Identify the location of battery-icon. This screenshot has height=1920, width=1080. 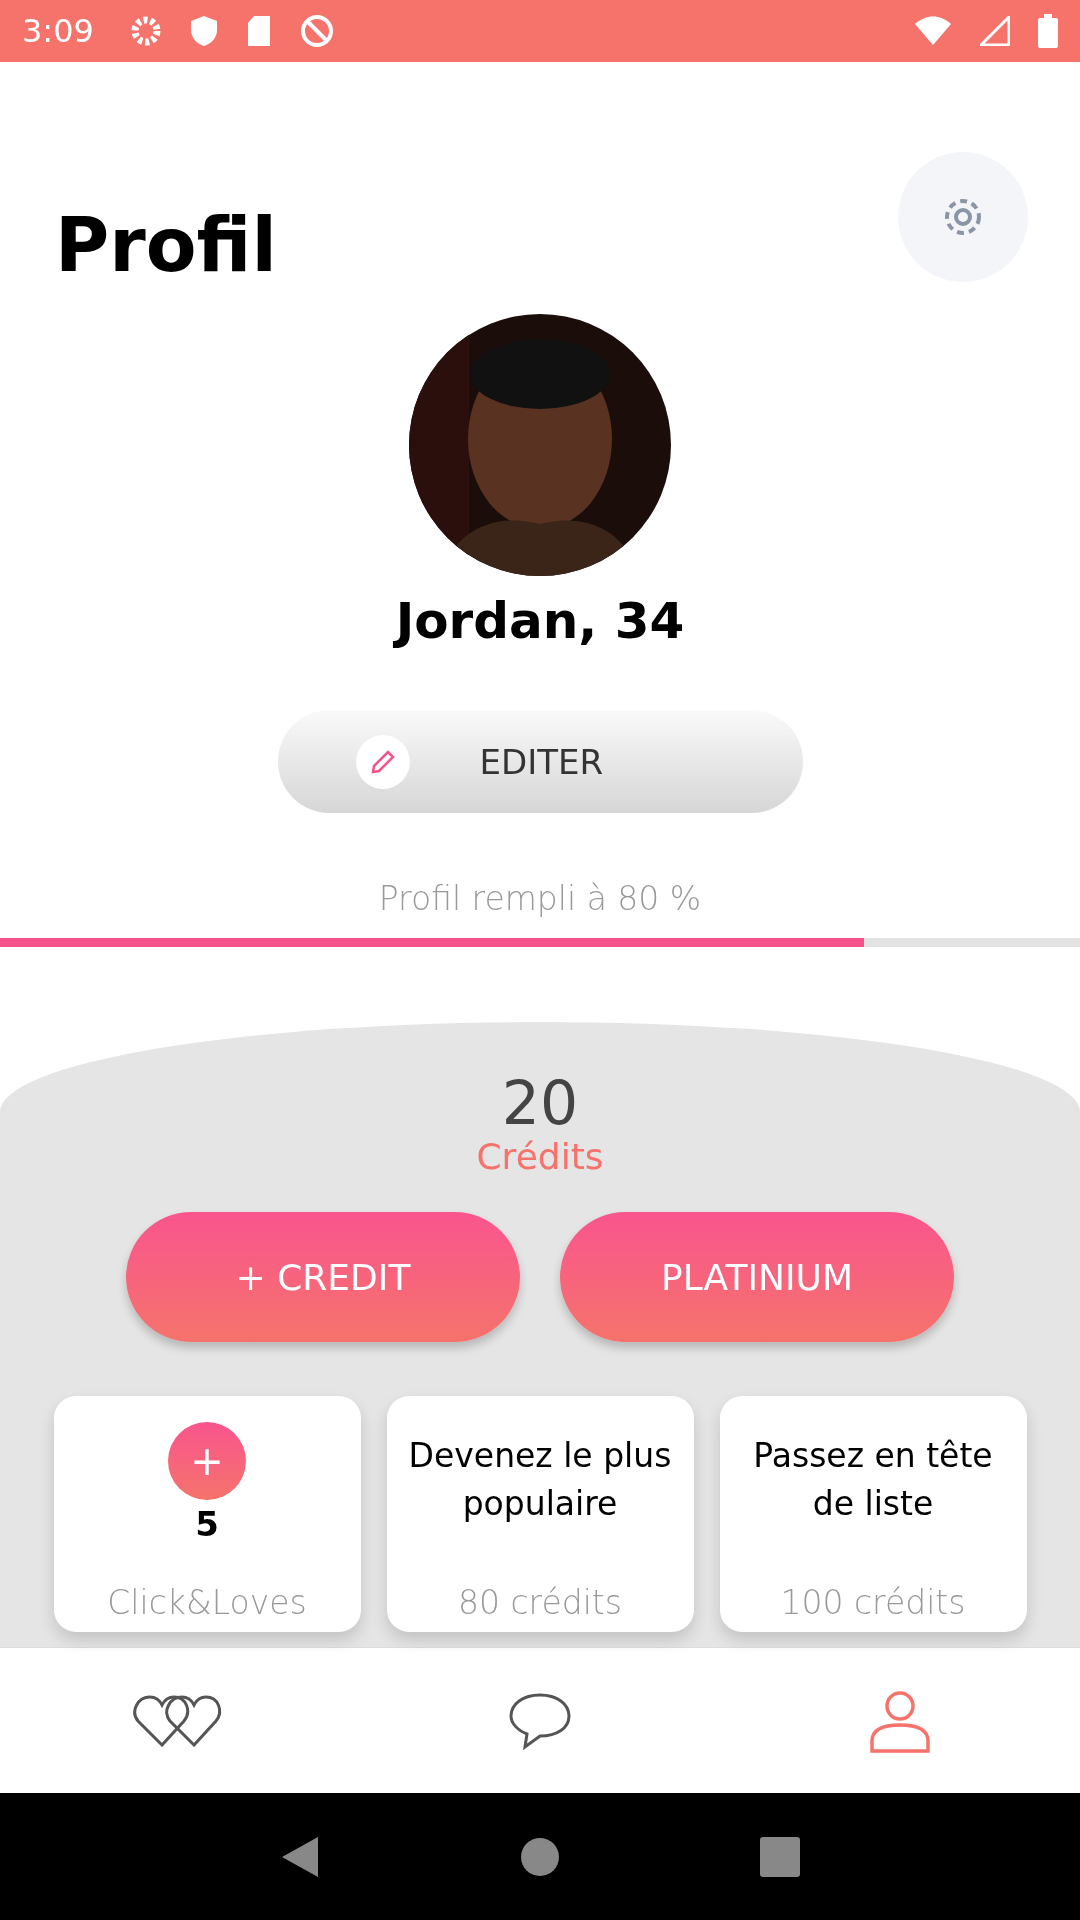
(1048, 31).